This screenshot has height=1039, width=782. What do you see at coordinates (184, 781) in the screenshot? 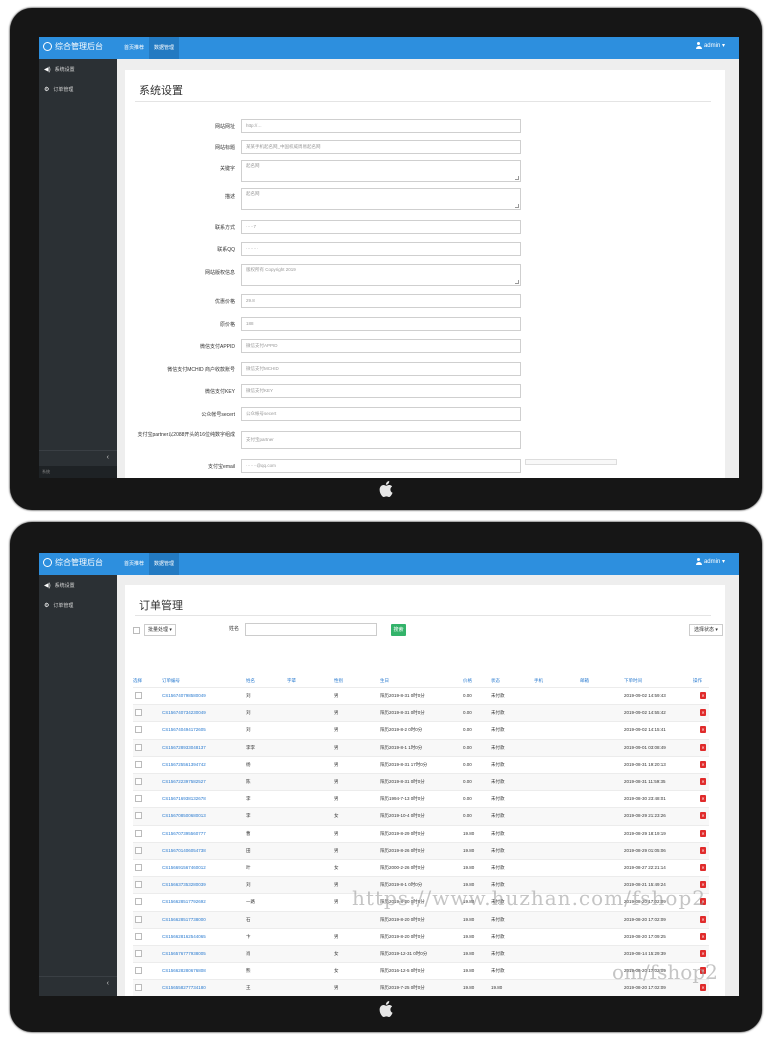
I see `order-number-link: CS156722397582527` at bounding box center [184, 781].